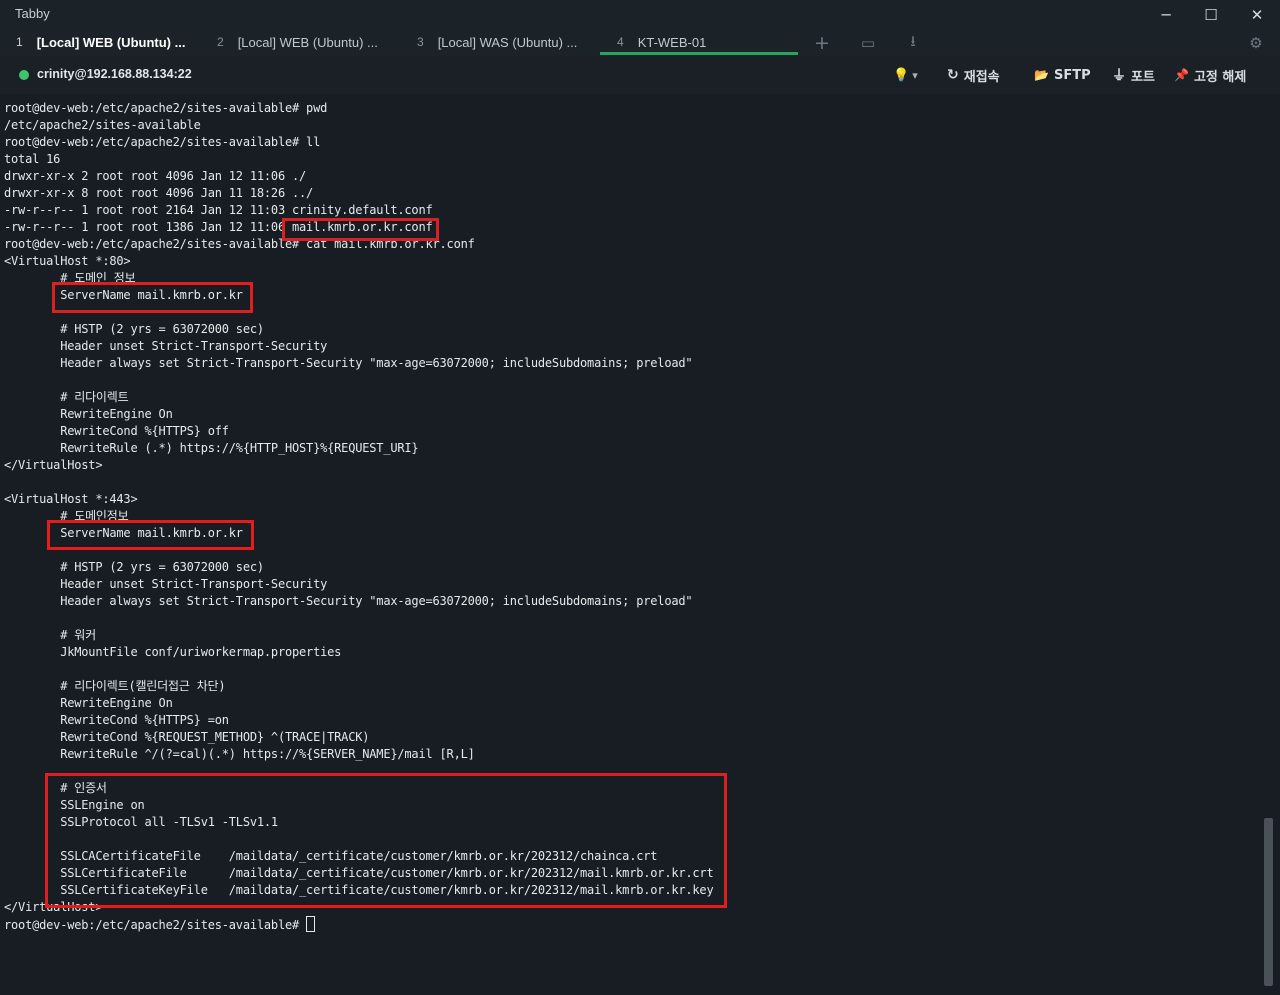 Image resolution: width=1280 pixels, height=995 pixels. Describe the element at coordinates (1072, 75) in the screenshot. I see `sftp-label: SFTP` at that location.